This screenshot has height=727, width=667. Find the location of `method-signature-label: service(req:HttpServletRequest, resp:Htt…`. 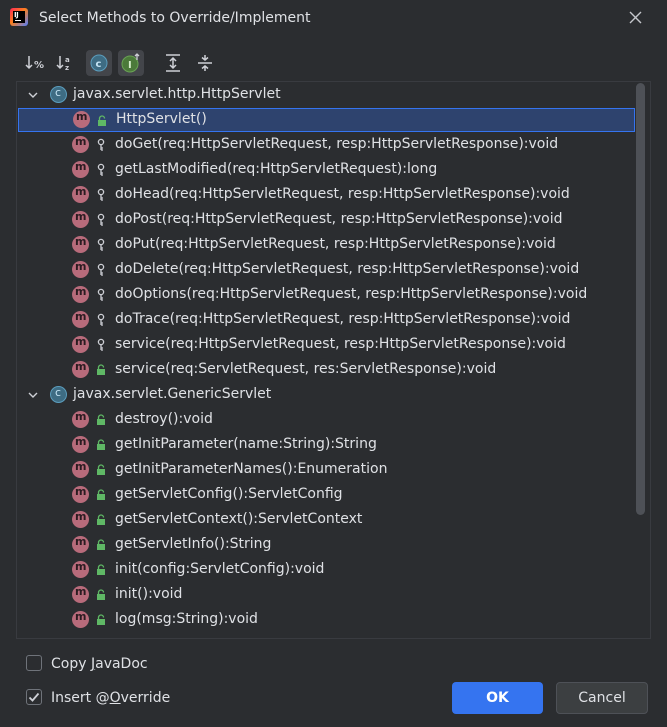

method-signature-label: service(req:HttpServletRequest, resp:Htt… is located at coordinates (340, 344).